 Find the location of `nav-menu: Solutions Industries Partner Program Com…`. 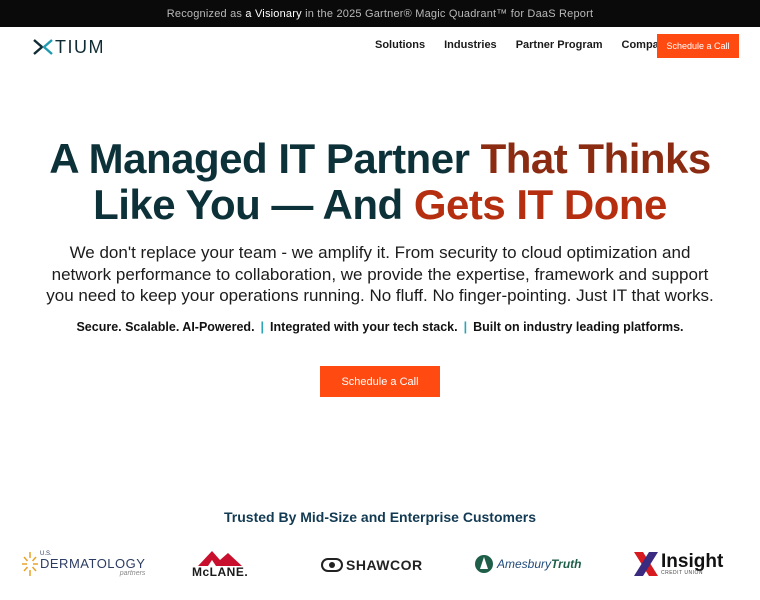

nav-menu: Solutions Industries Partner Program Com… is located at coordinates (533, 45).